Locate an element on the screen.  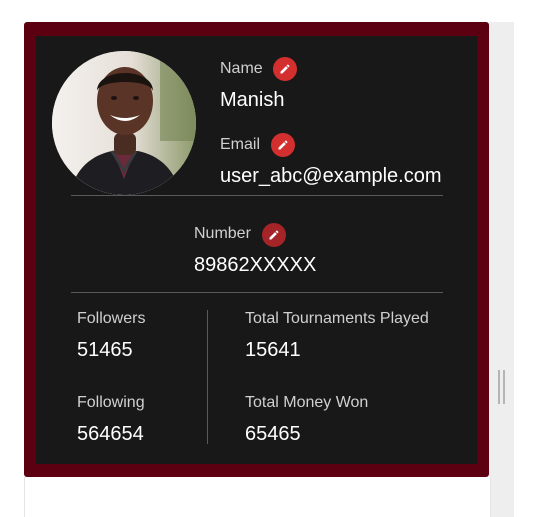
tournaments-label: Total Tournaments Played is located at coordinates (337, 318).